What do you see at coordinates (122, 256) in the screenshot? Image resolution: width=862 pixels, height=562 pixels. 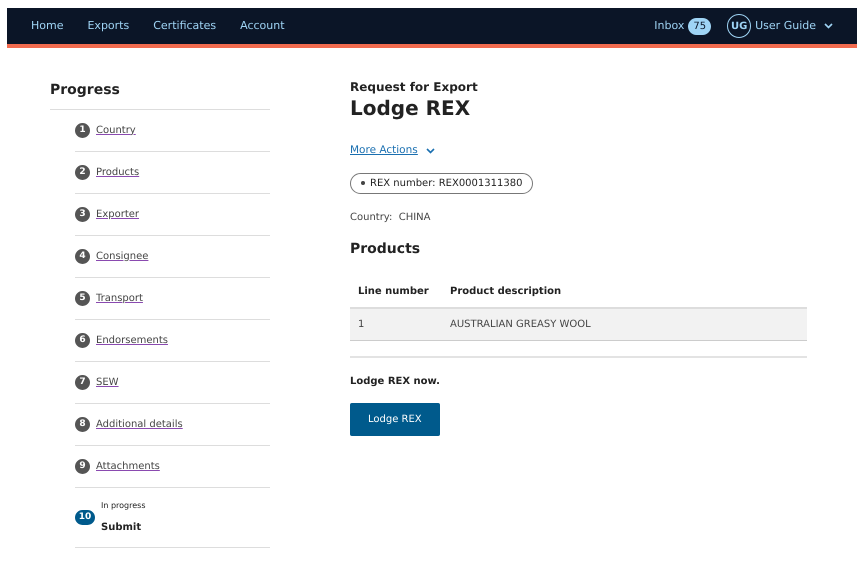 I see `step-link: Consignee` at bounding box center [122, 256].